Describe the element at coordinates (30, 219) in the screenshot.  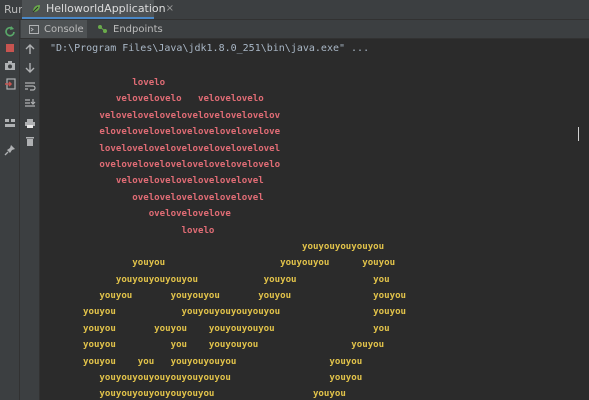
I see `console-toolbar` at that location.